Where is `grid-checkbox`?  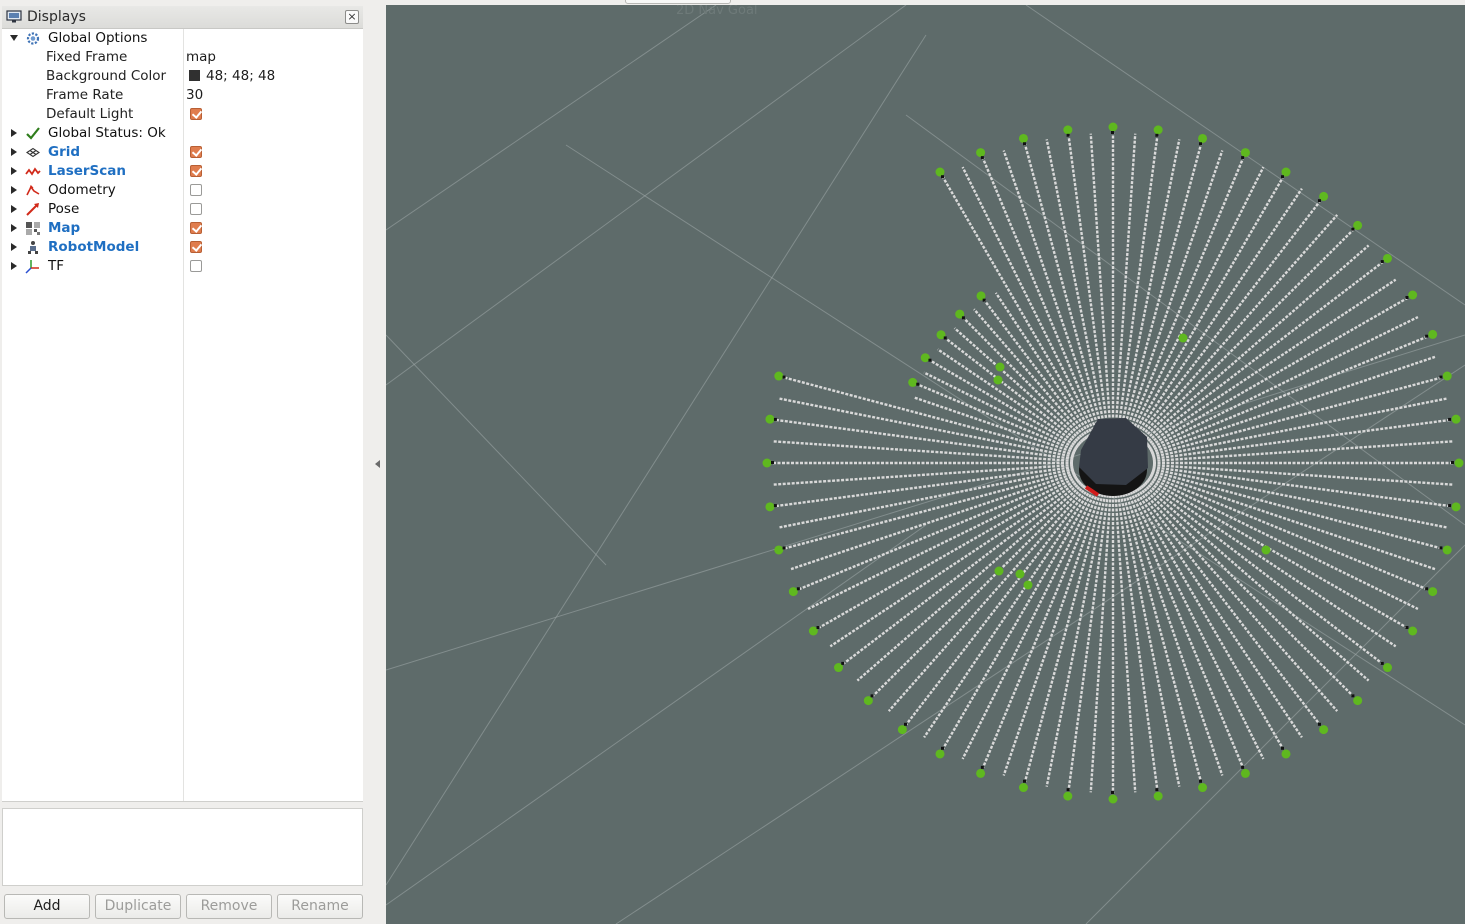 grid-checkbox is located at coordinates (196, 152).